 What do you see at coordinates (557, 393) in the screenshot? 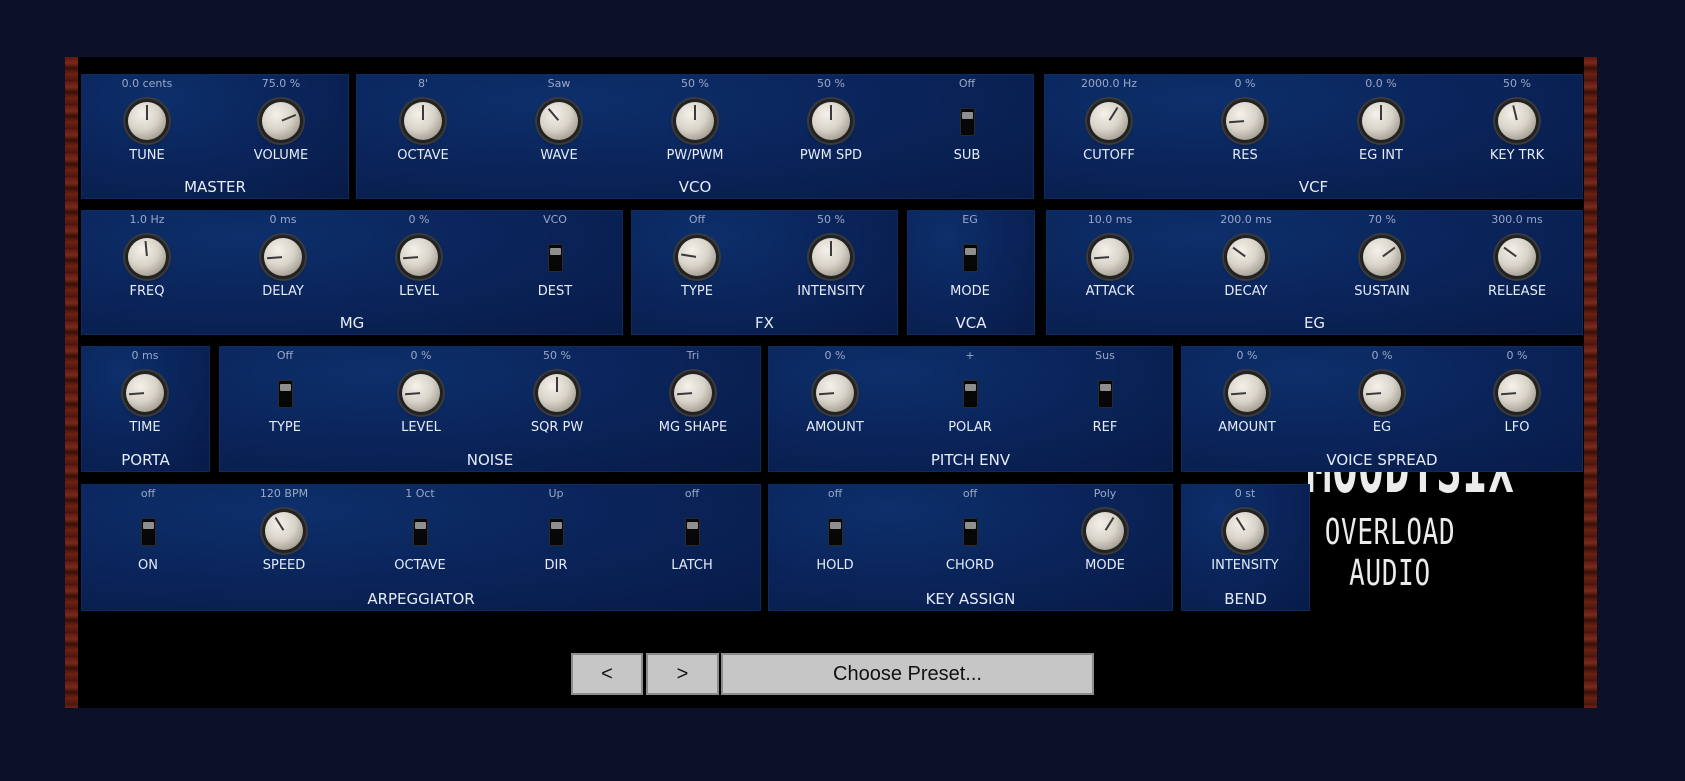
I see `noise-sqr-pw-knob` at bounding box center [557, 393].